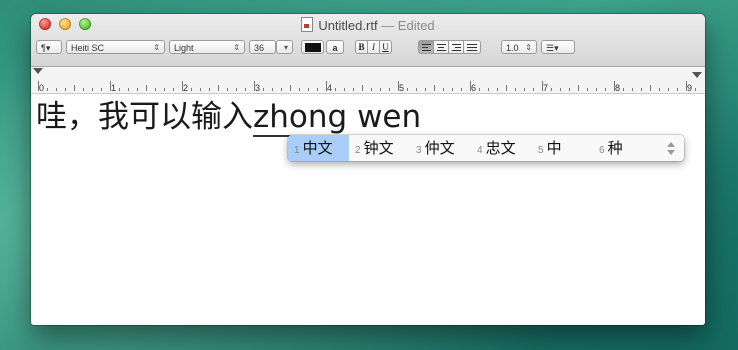 Image resolution: width=738 pixels, height=350 pixels. What do you see at coordinates (480, 150) in the screenshot?
I see `candidate-index: 4` at bounding box center [480, 150].